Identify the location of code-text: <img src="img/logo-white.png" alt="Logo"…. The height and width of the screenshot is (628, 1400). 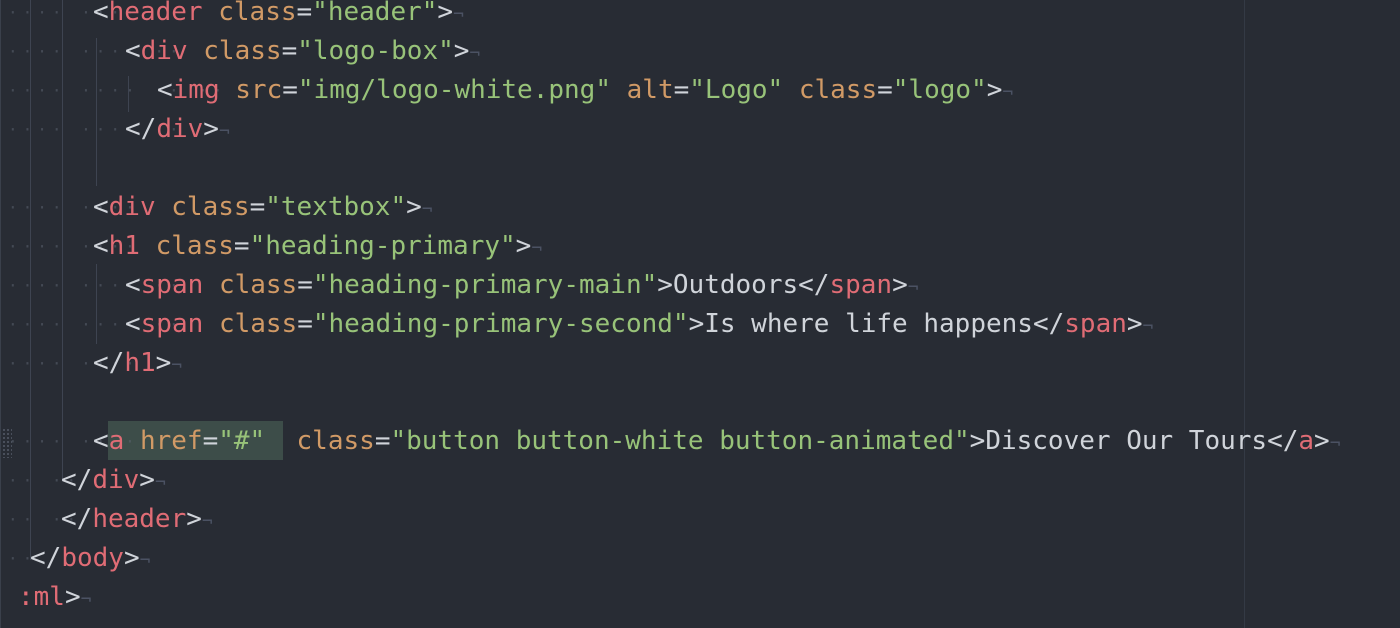
(585, 90).